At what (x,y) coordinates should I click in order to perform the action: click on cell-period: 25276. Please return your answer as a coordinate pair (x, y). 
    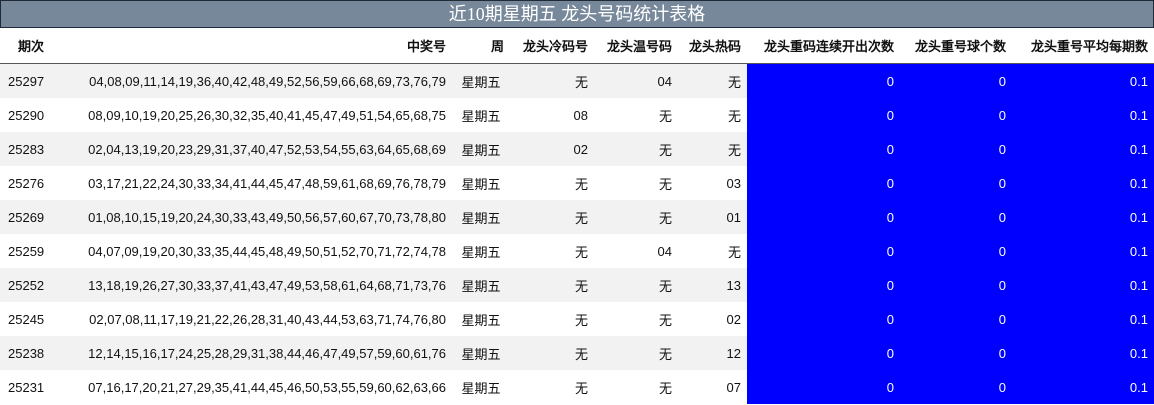
    Looking at the image, I should click on (26, 183).